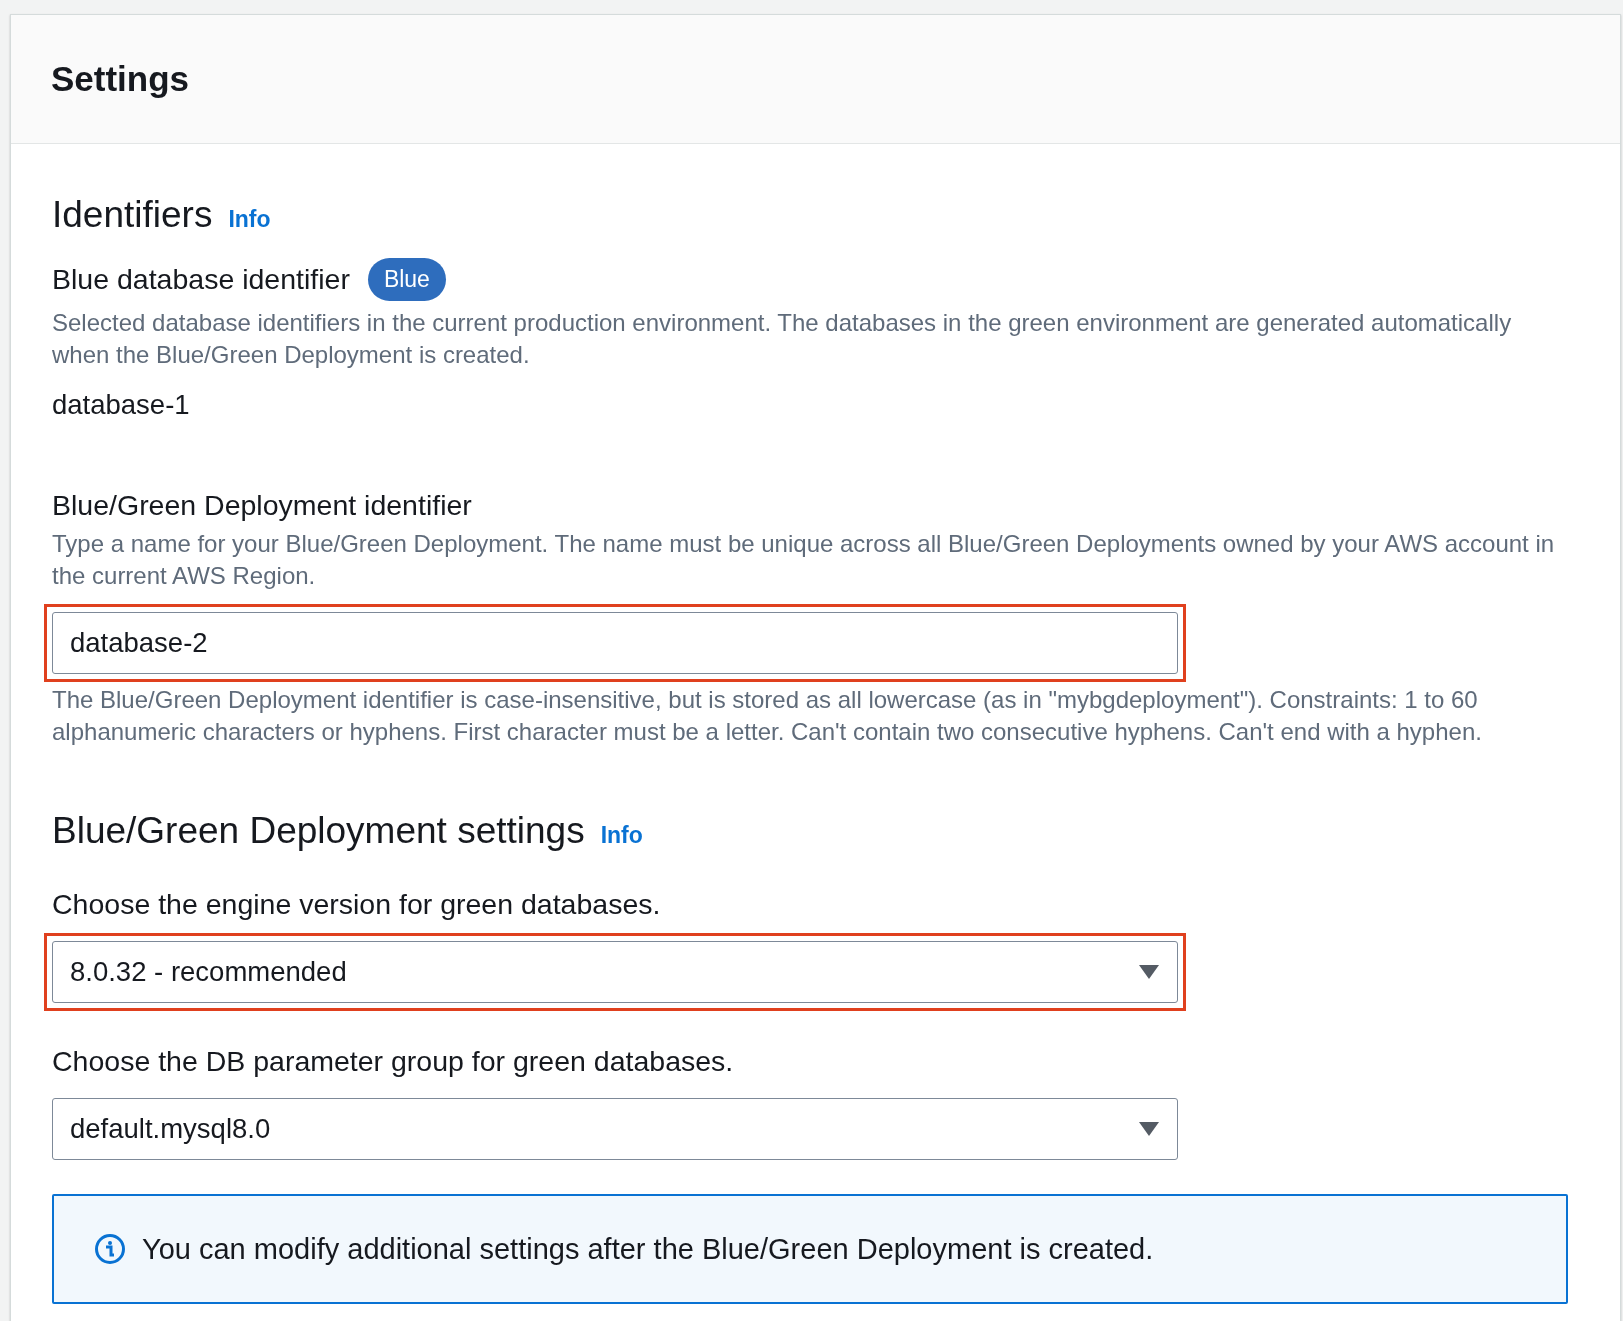  What do you see at coordinates (318, 831) in the screenshot?
I see `section-heading: Blue/Green Deployment settings` at bounding box center [318, 831].